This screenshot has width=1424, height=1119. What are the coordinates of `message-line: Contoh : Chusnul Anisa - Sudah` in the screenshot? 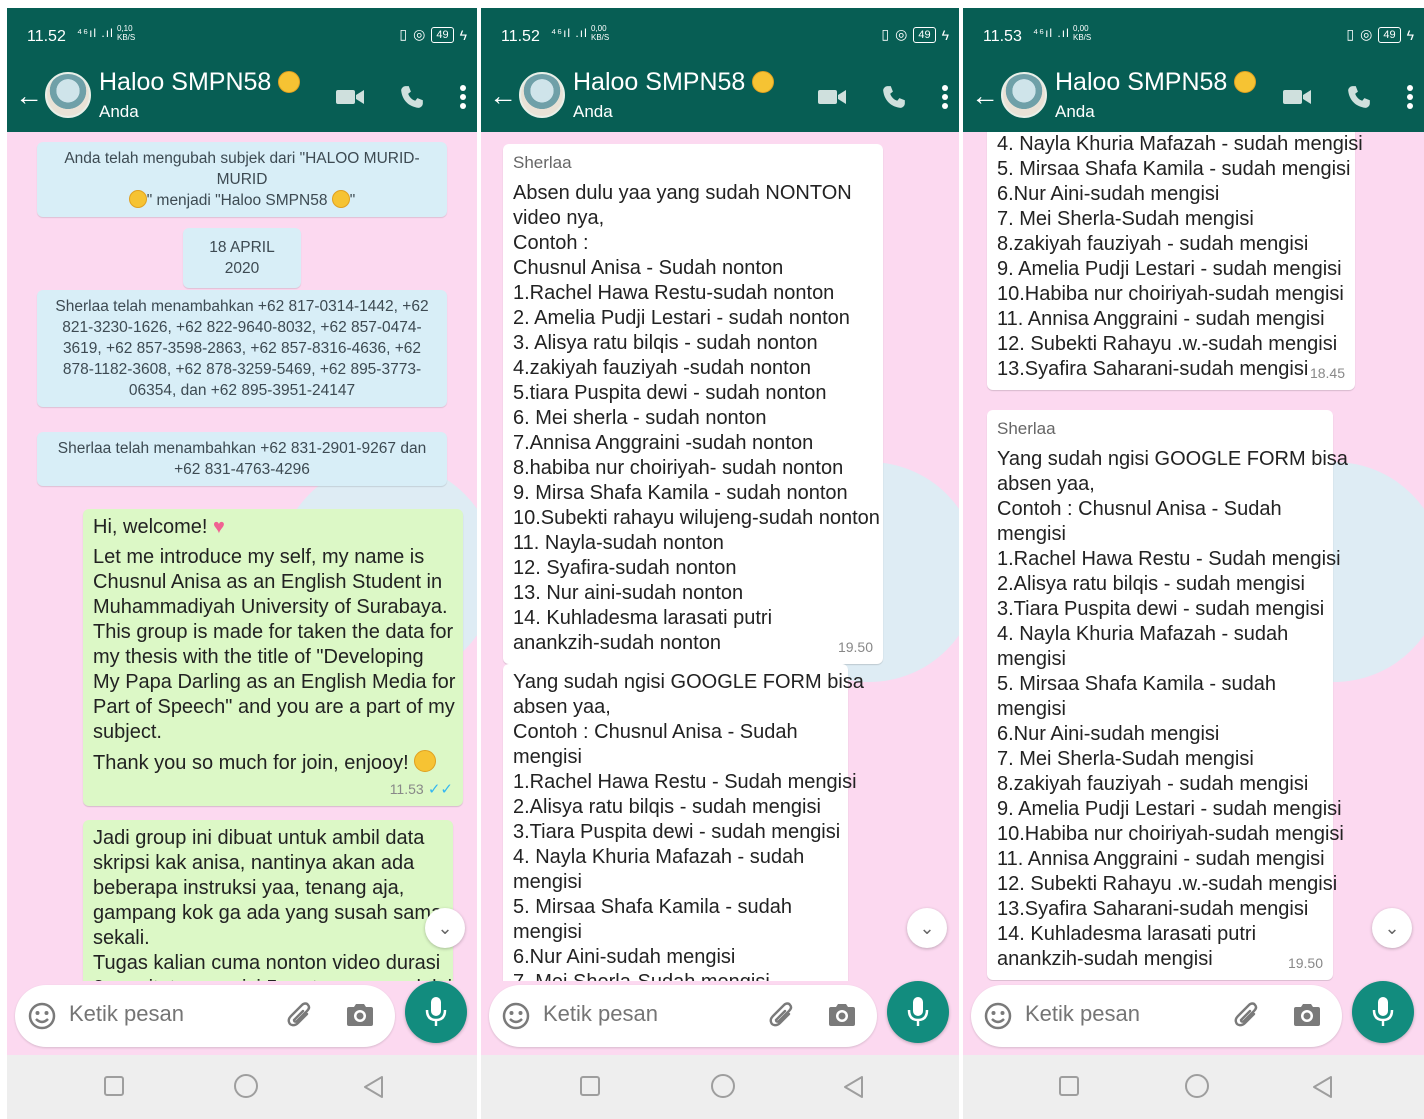 It's located at (655, 732).